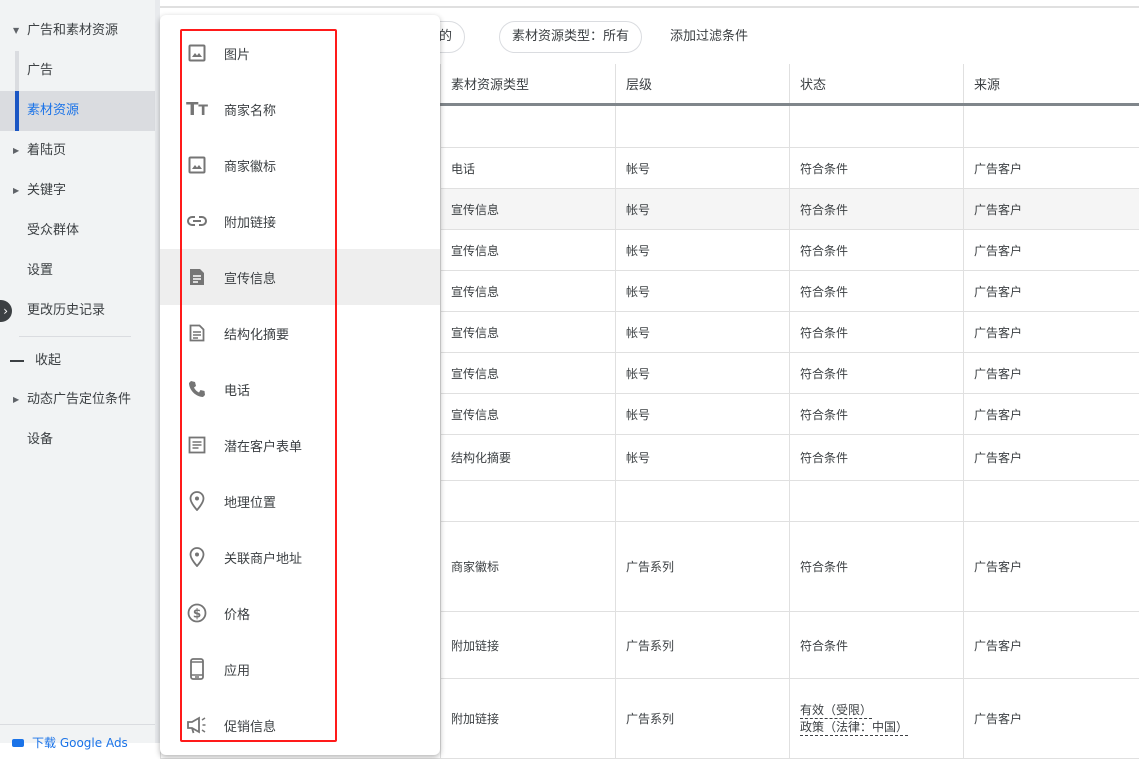  What do you see at coordinates (77, 71) in the screenshot?
I see `sidebar-item-ads: 广告` at bounding box center [77, 71].